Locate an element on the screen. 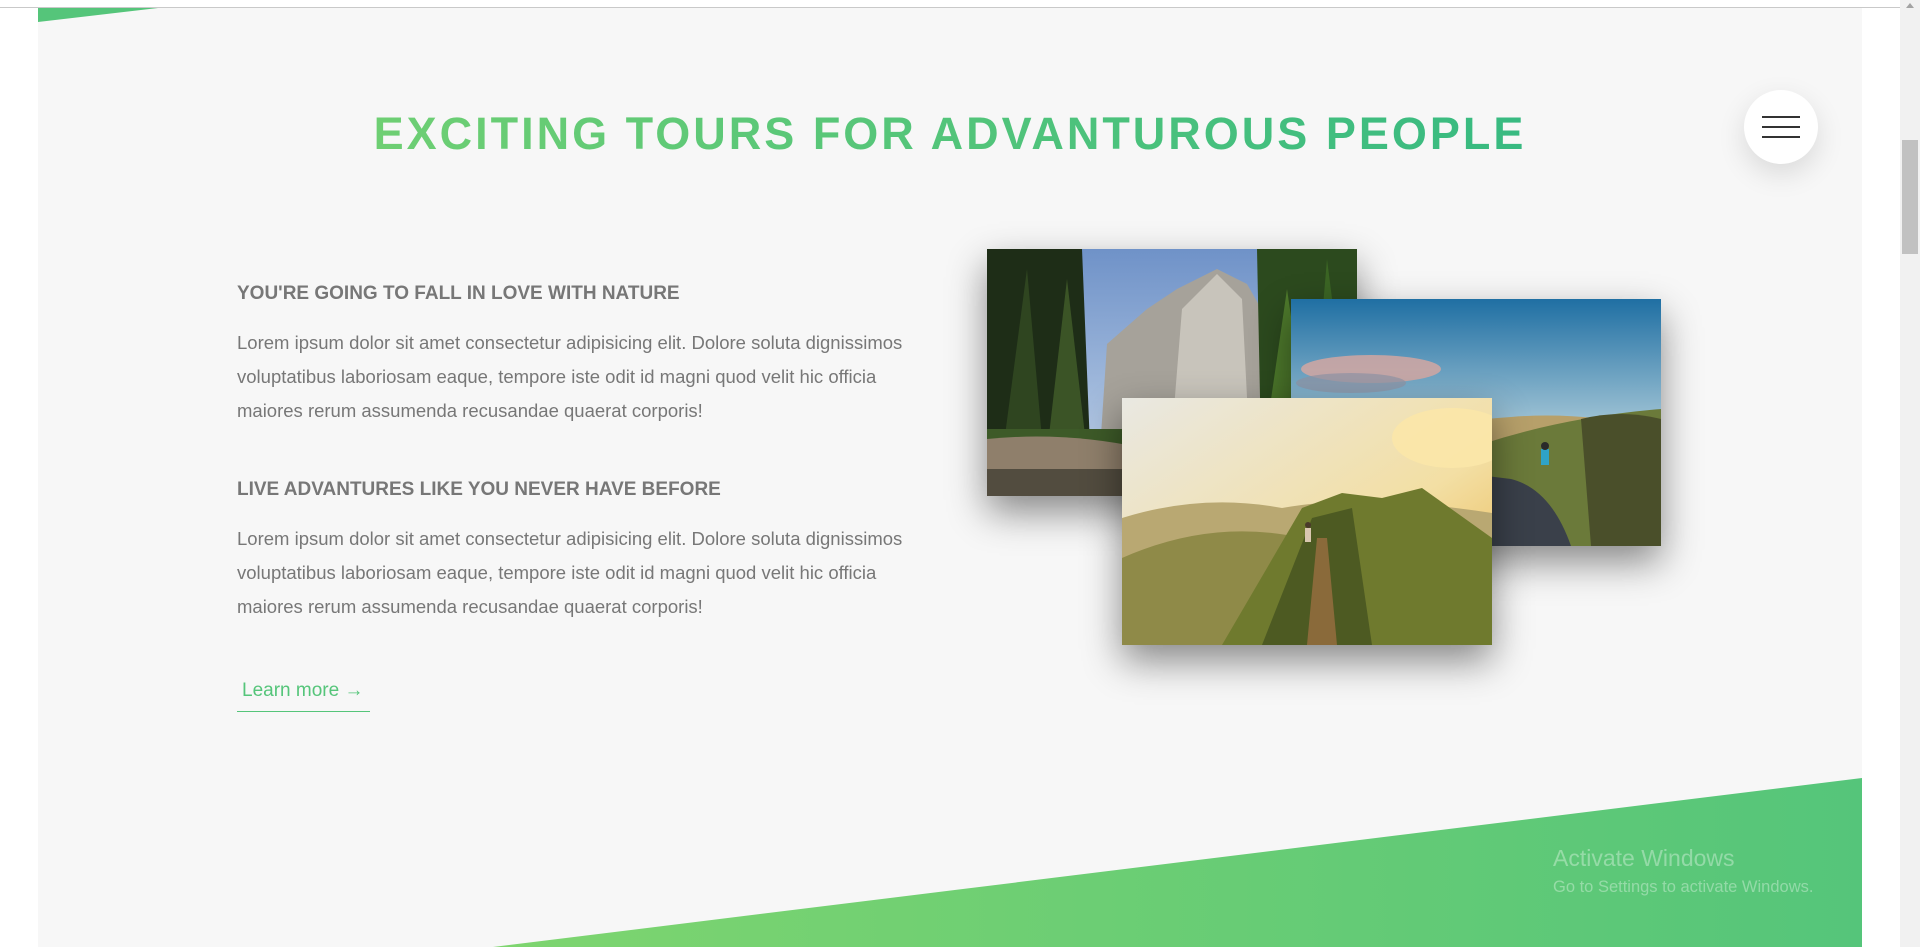 This screenshot has width=1920, height=947. menu-button is located at coordinates (1781, 127).